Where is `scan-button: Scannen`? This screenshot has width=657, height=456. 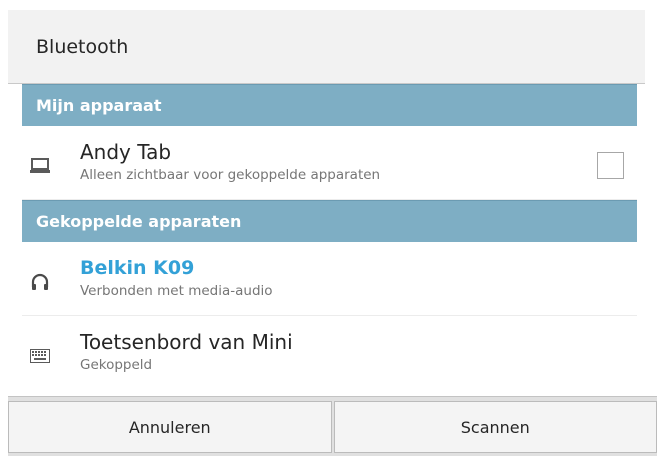 scan-button: Scannen is located at coordinates (495, 427).